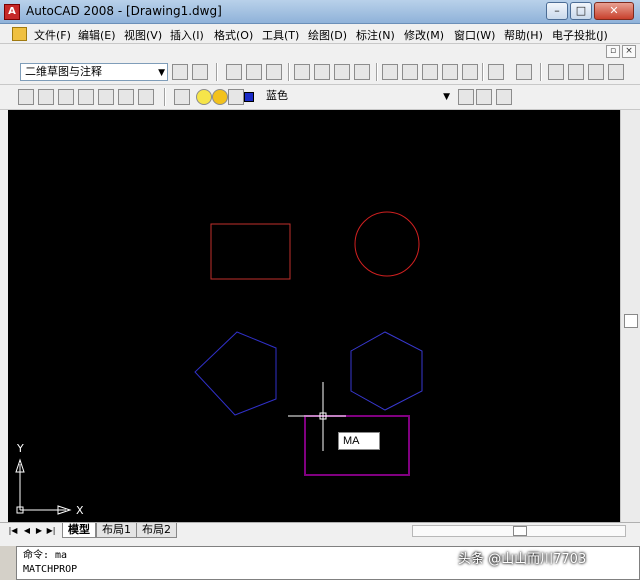 Image resolution: width=640 pixels, height=580 pixels. I want to click on undo-icon, so click(496, 72).